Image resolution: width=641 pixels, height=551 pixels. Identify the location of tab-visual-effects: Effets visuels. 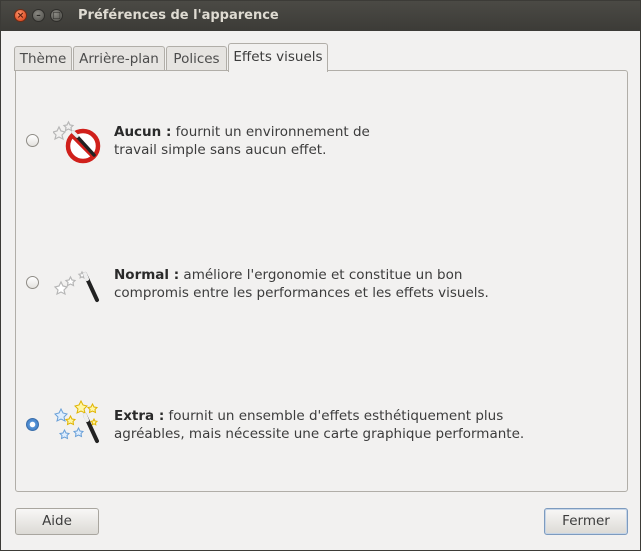
(278, 57).